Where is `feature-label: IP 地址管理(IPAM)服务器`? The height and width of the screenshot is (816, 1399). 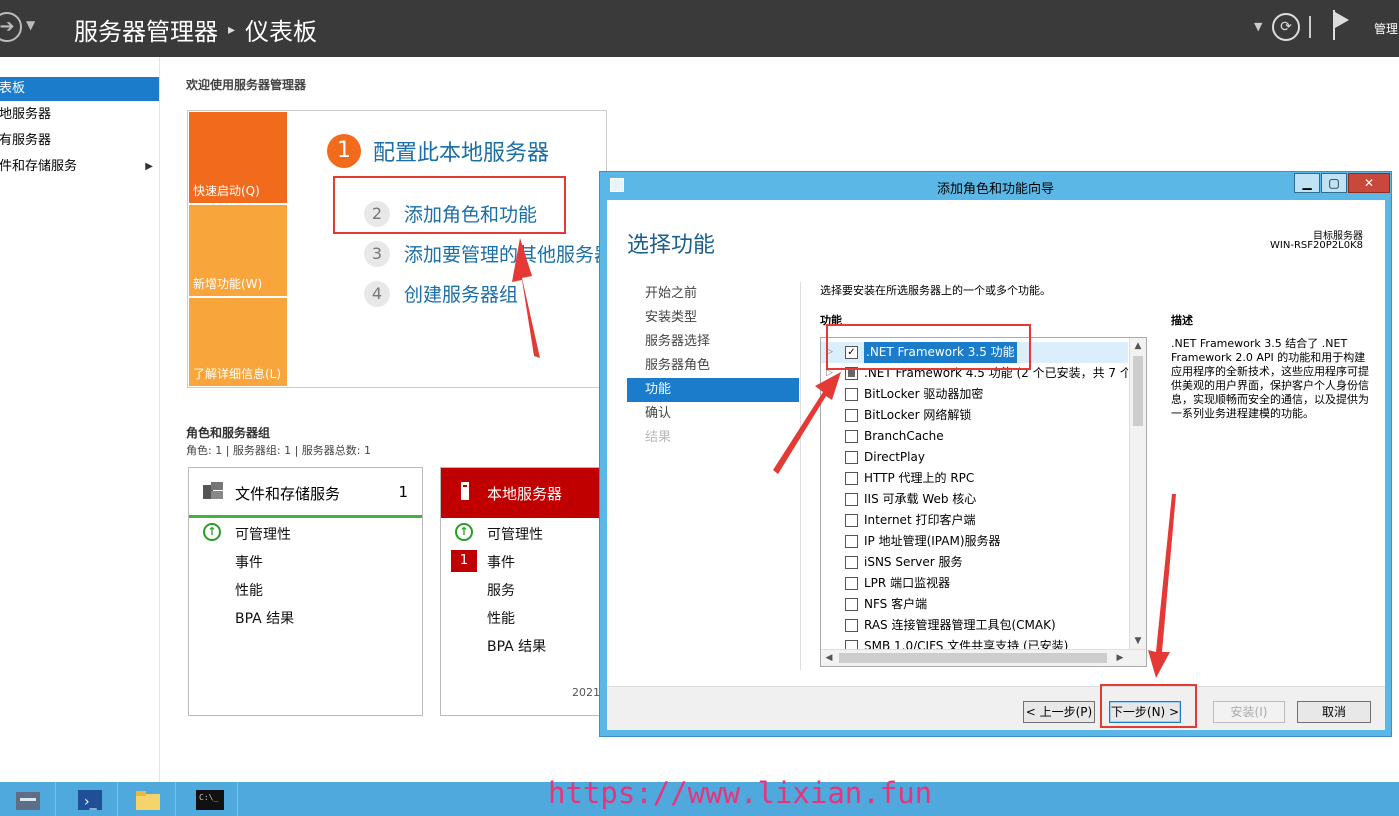
feature-label: IP 地址管理(IPAM)服务器 is located at coordinates (932, 541).